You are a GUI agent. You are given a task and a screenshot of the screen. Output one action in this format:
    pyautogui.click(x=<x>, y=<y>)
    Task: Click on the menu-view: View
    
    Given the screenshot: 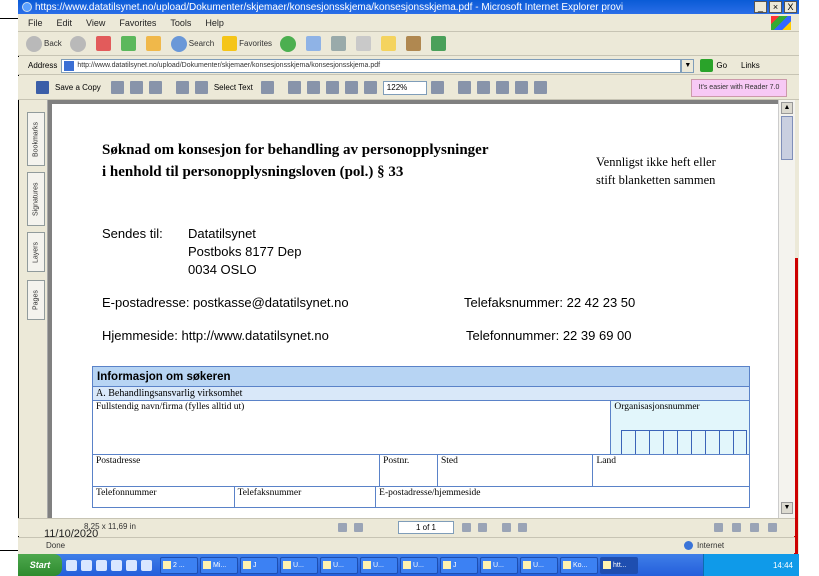 What is the action you would take?
    pyautogui.click(x=95, y=23)
    